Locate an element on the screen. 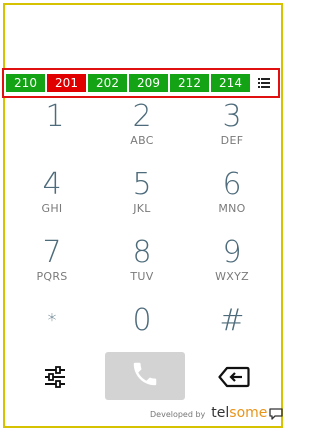 This screenshot has height=434, width=320. call-button is located at coordinates (145, 376).